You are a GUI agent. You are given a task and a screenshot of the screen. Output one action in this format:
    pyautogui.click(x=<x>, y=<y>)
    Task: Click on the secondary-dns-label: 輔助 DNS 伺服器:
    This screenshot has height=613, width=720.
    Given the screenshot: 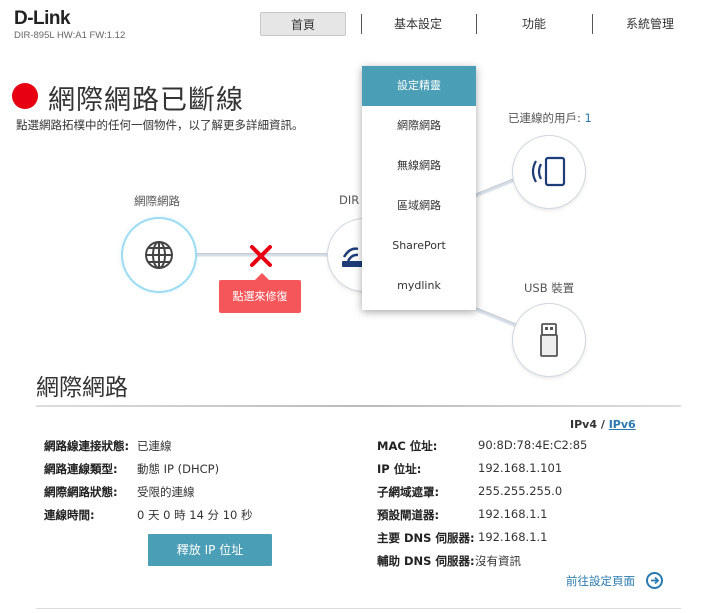 What is the action you would take?
    pyautogui.click(x=426, y=561)
    